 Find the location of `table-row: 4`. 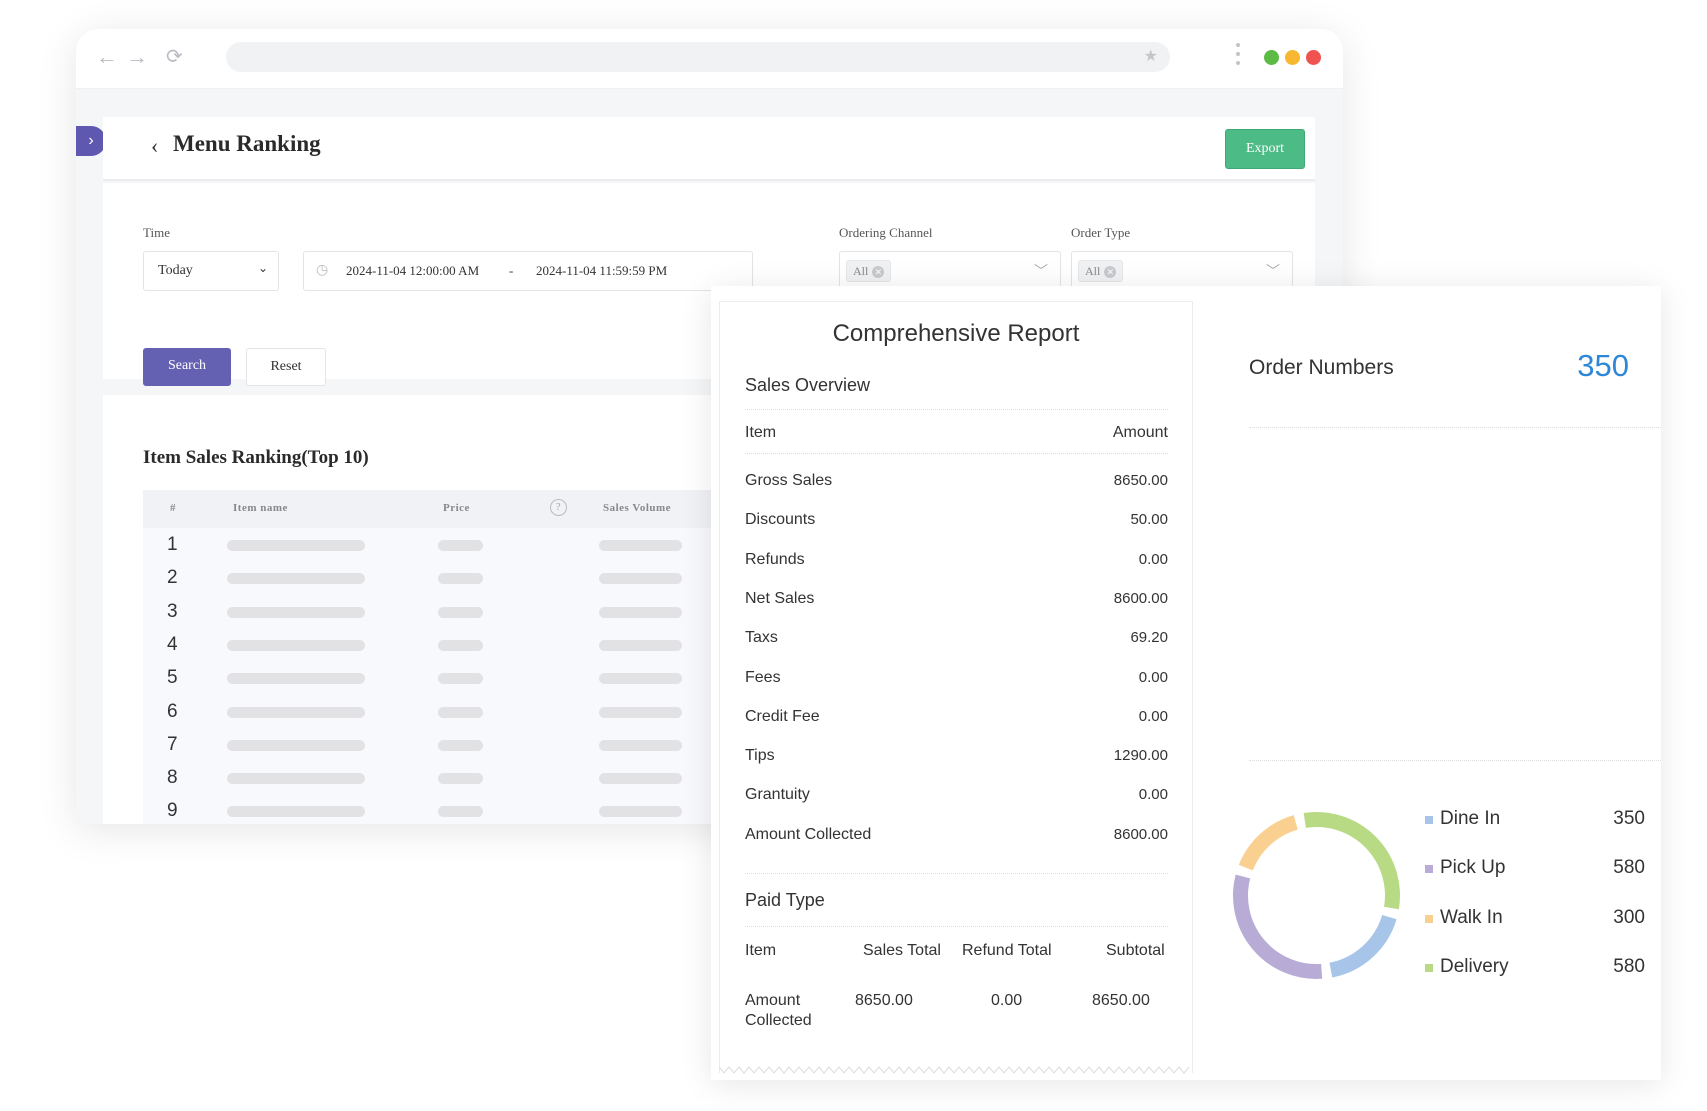

table-row: 4 is located at coordinates (453, 644).